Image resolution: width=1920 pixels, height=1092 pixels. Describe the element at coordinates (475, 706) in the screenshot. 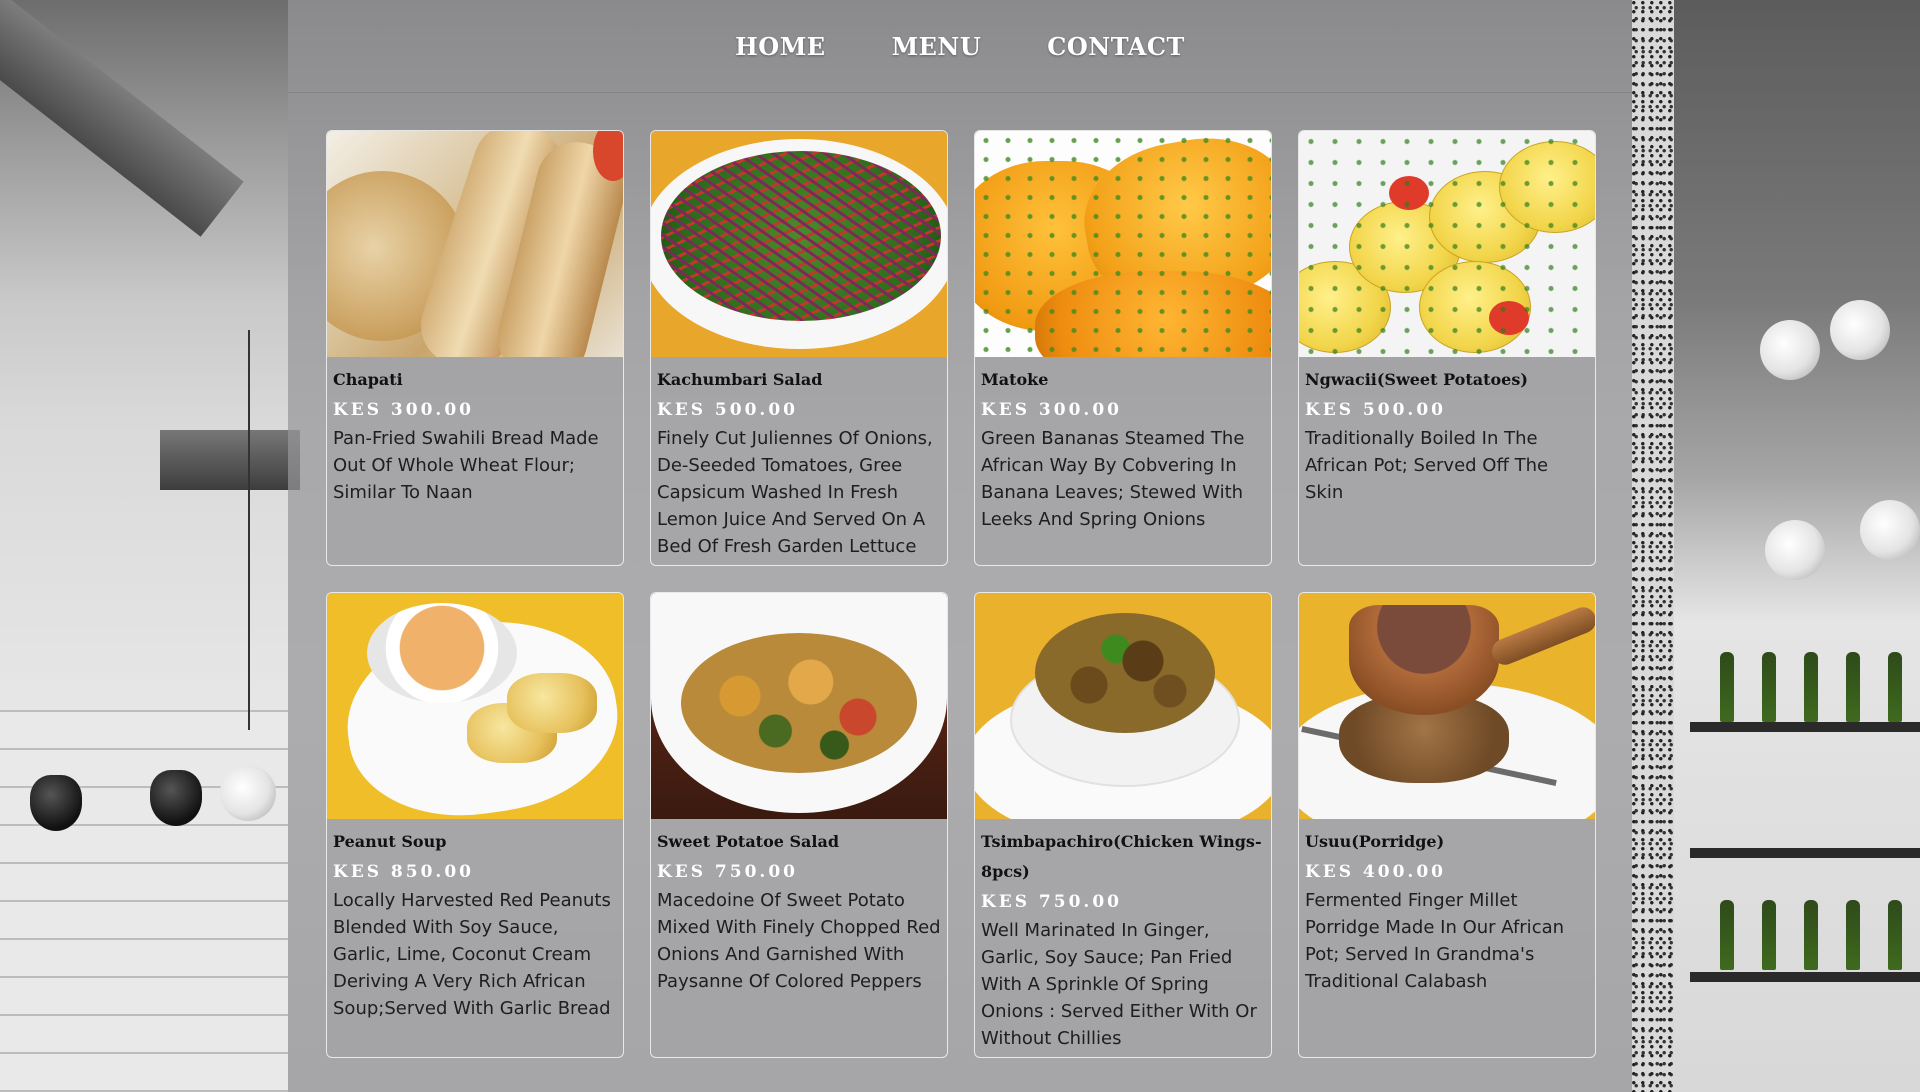

I see `peanut-soup-photo` at that location.